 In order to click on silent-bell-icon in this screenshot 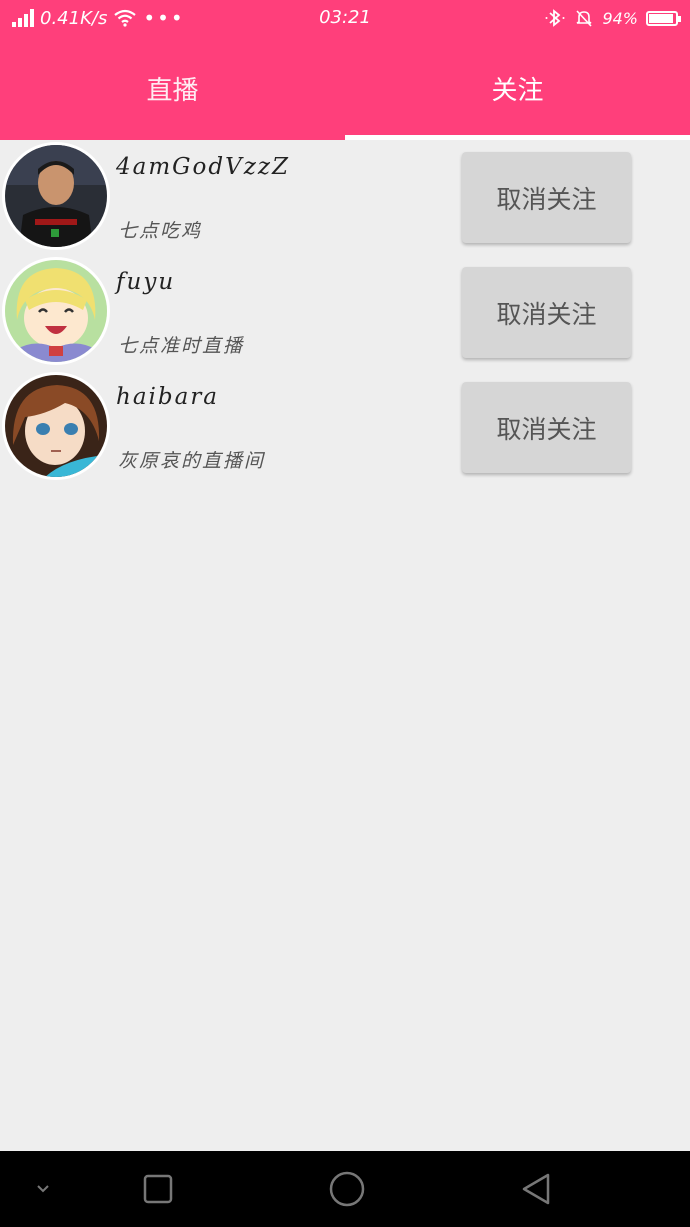, I will do `click(584, 18)`.